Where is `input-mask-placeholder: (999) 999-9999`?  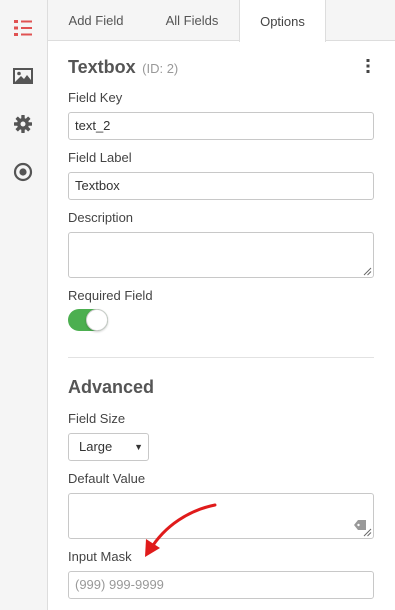 input-mask-placeholder: (999) 999-9999 is located at coordinates (119, 584).